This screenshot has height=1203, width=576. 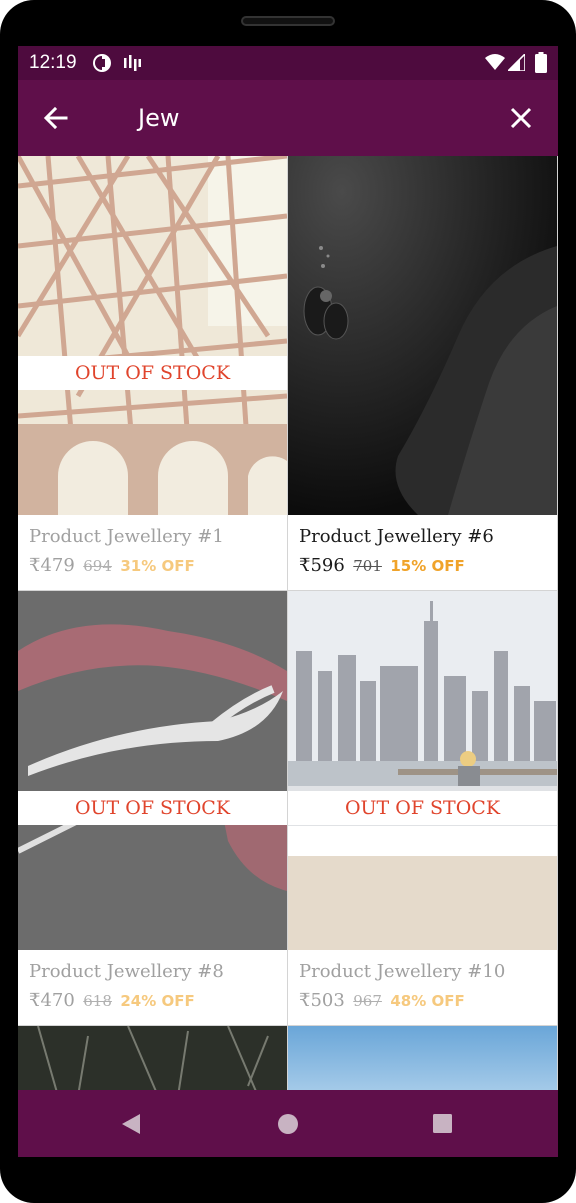 What do you see at coordinates (132, 63) in the screenshot?
I see `sim-icon` at bounding box center [132, 63].